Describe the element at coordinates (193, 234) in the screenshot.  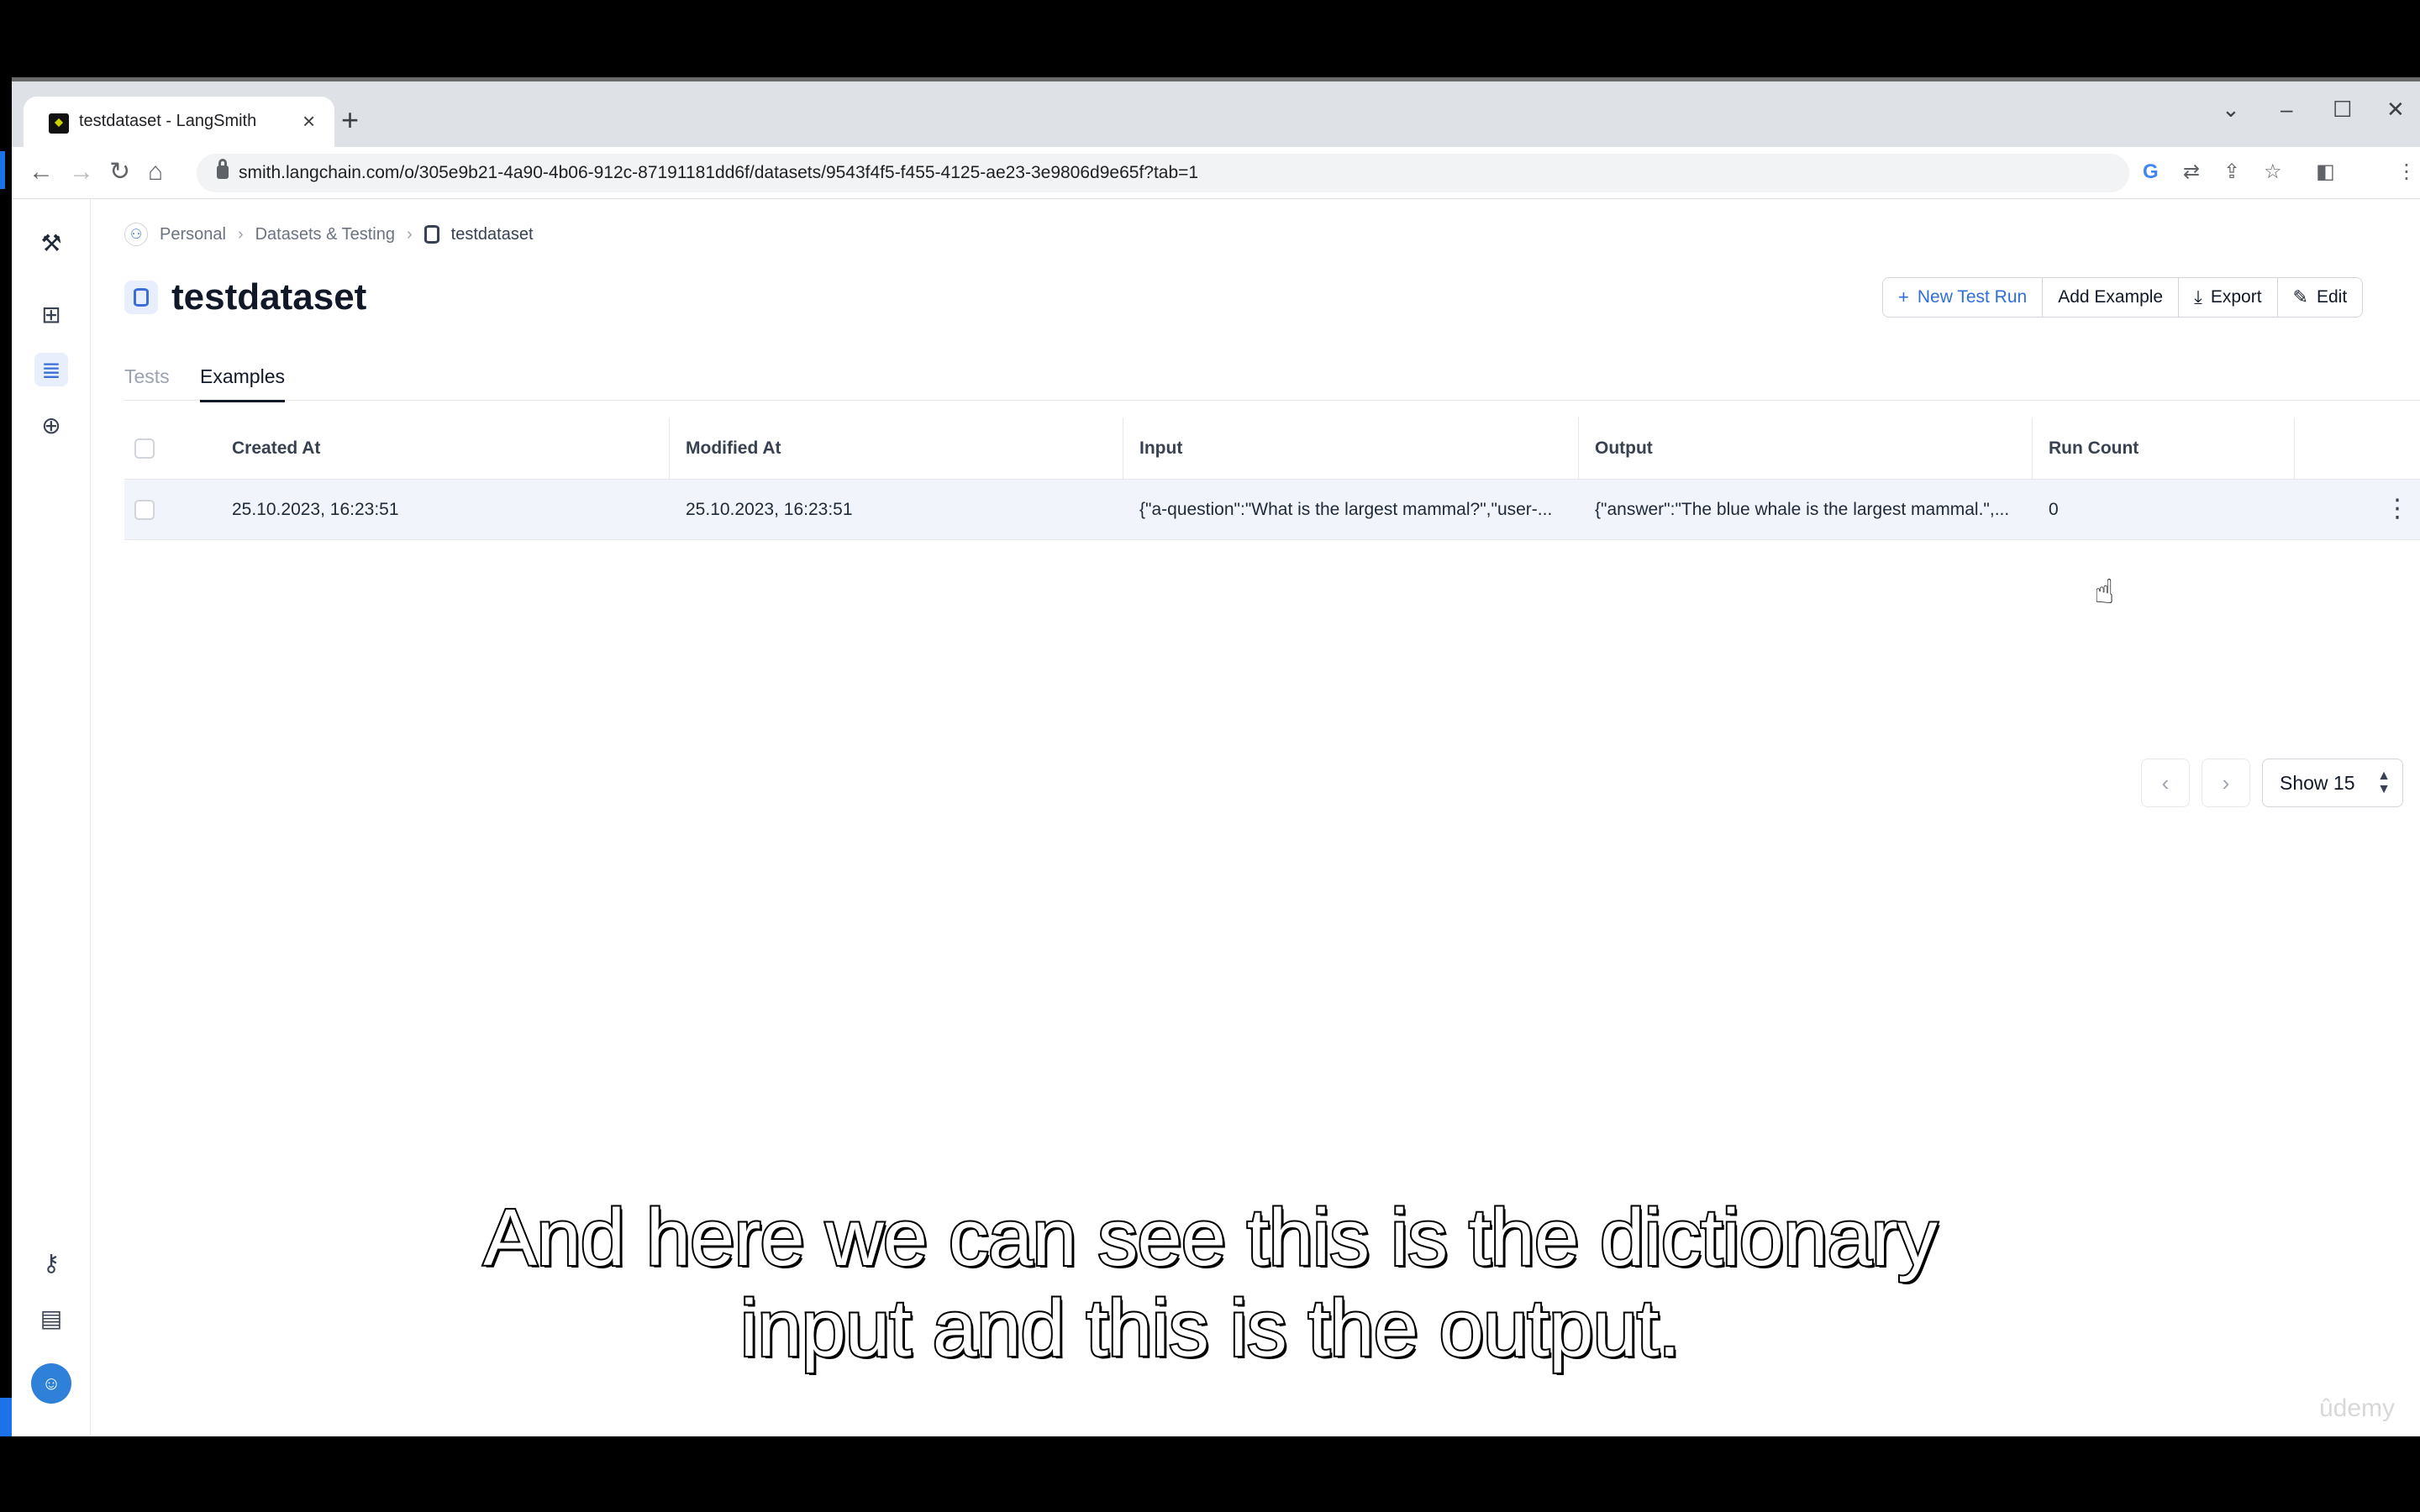
I see `breadcrumb-personal: Personal` at that location.